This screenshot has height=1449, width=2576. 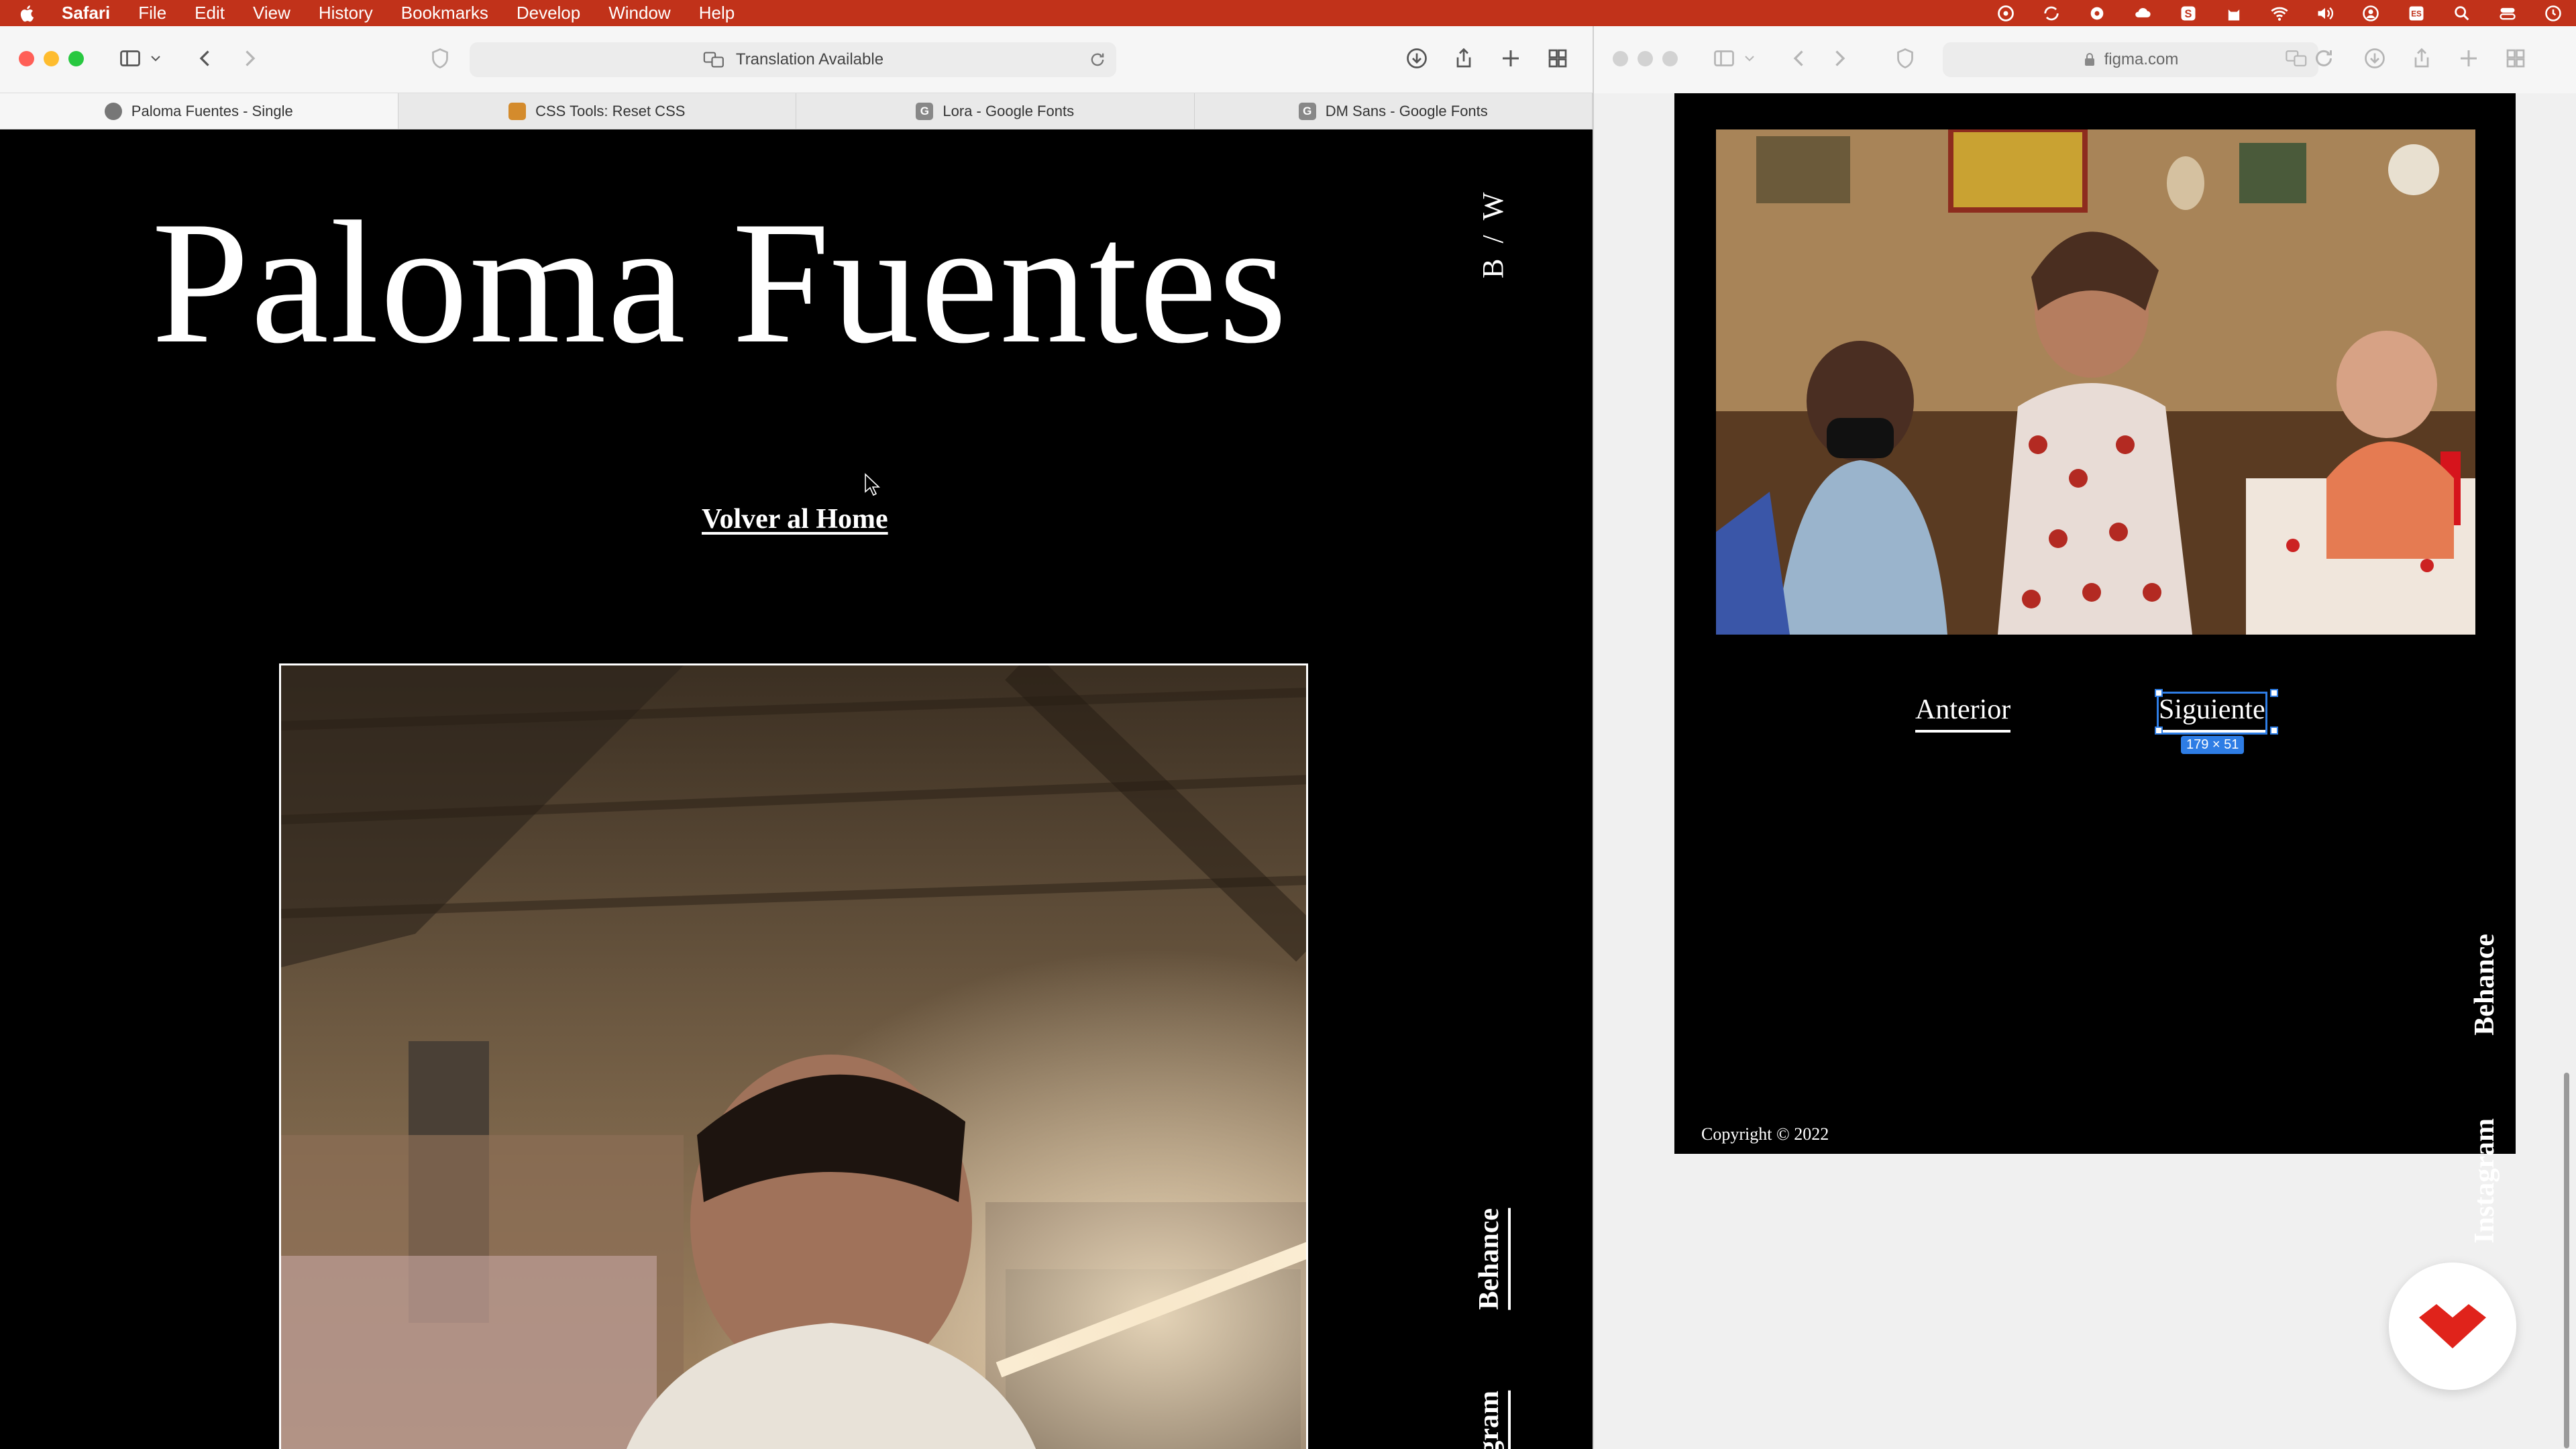 I want to click on tab-css-tools: CSS Tools: Reset CSS, so click(x=597, y=111).